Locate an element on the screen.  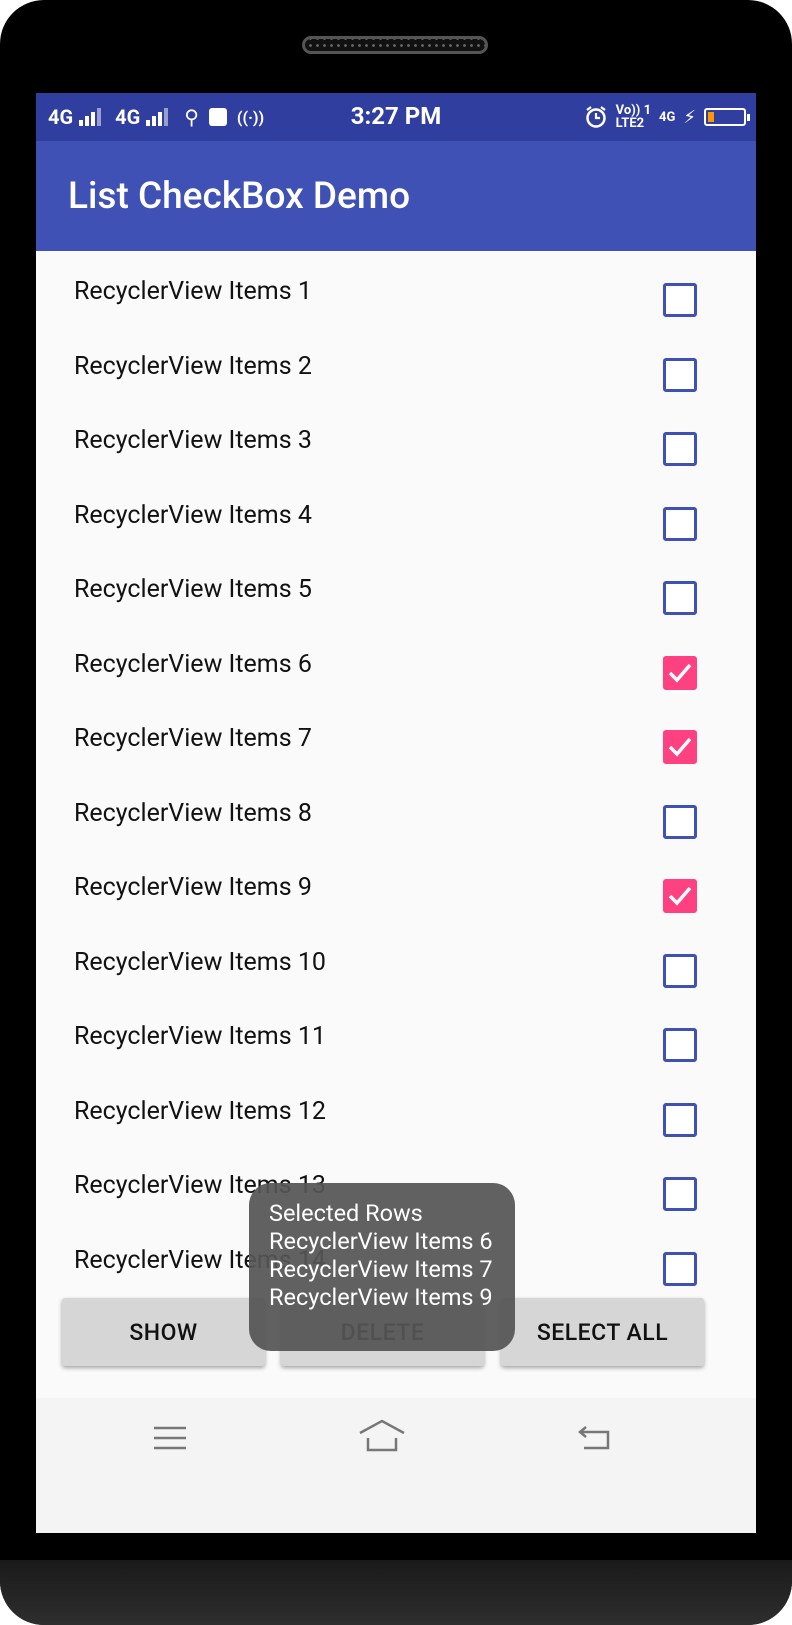
navigation-bar is located at coordinates (396, 1465).